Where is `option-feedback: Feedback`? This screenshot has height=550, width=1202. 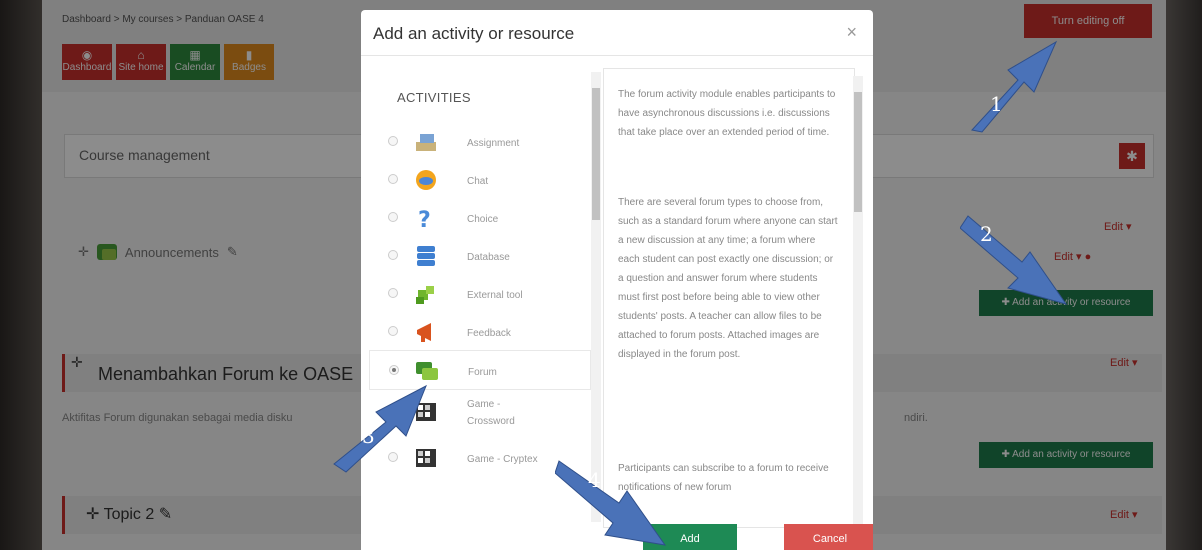
option-feedback: Feedback is located at coordinates (480, 332).